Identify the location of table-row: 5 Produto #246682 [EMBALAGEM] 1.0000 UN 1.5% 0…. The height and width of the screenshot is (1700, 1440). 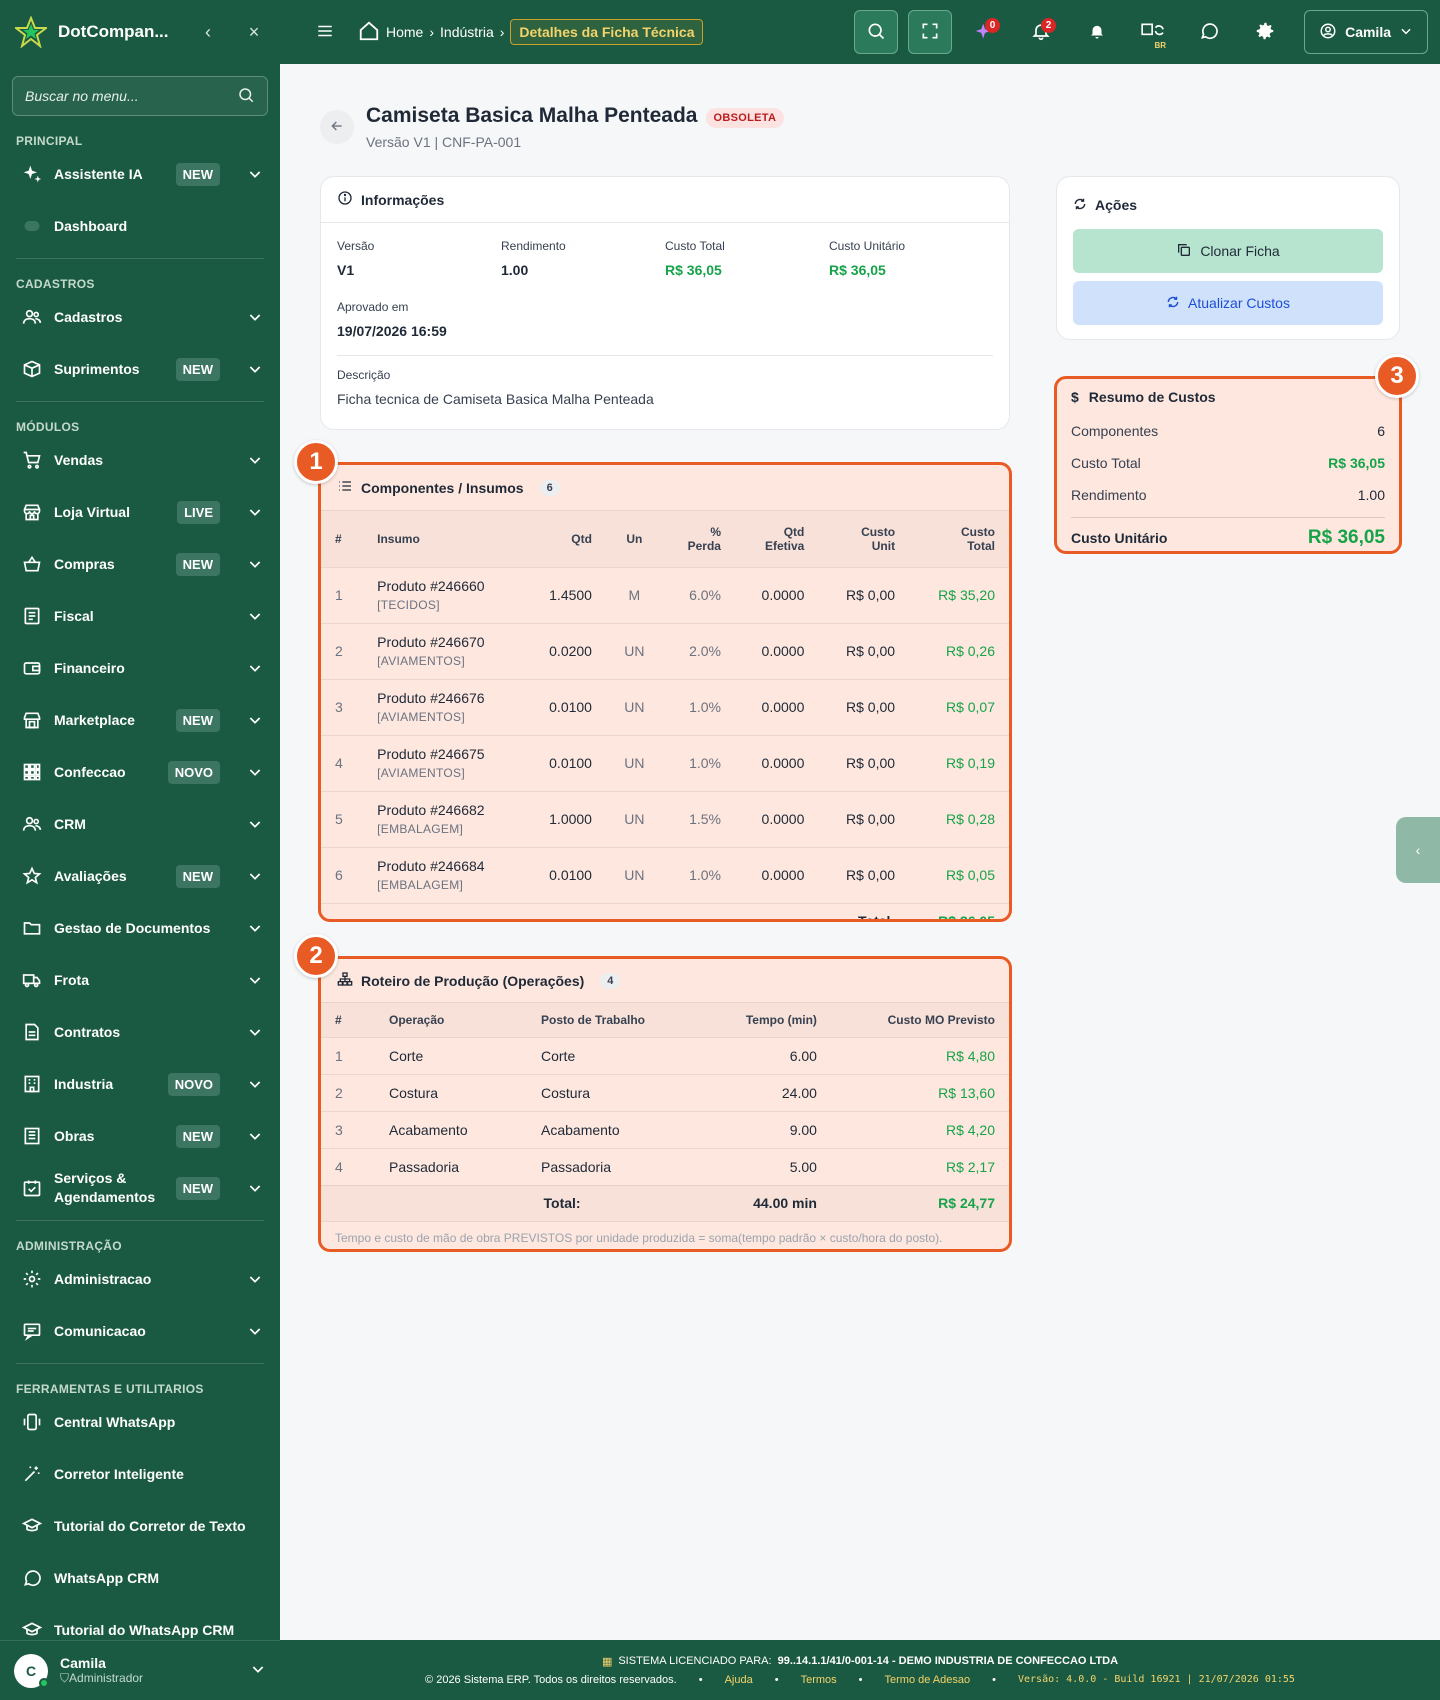
(665, 818).